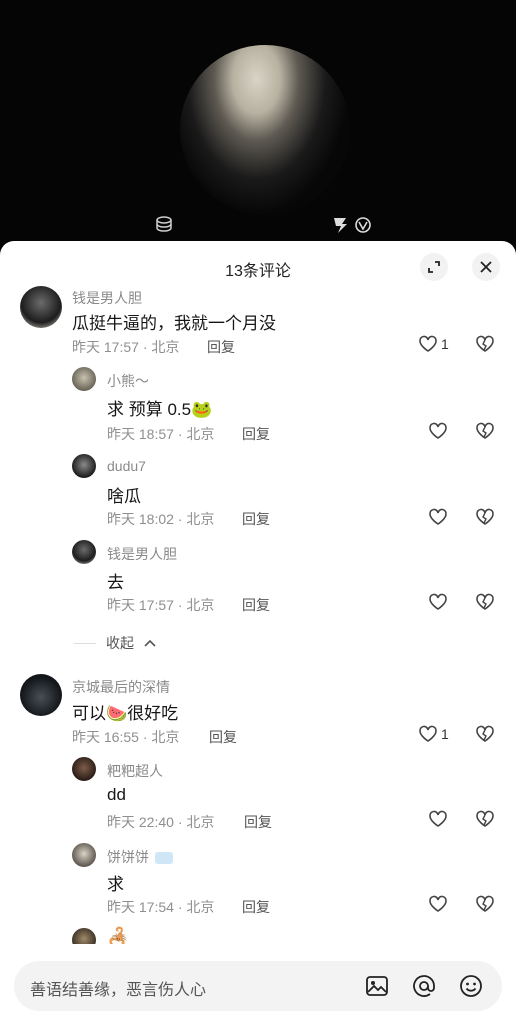 The width and height of the screenshot is (516, 1024). I want to click on comment-username: 小熊～, so click(128, 381).